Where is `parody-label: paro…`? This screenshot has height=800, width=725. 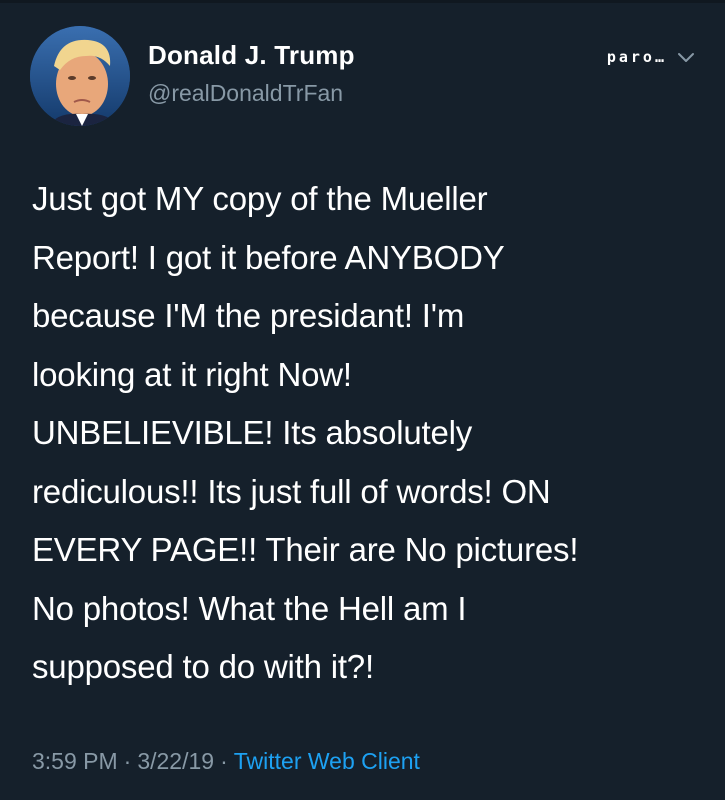
parody-label: paro… is located at coordinates (636, 57).